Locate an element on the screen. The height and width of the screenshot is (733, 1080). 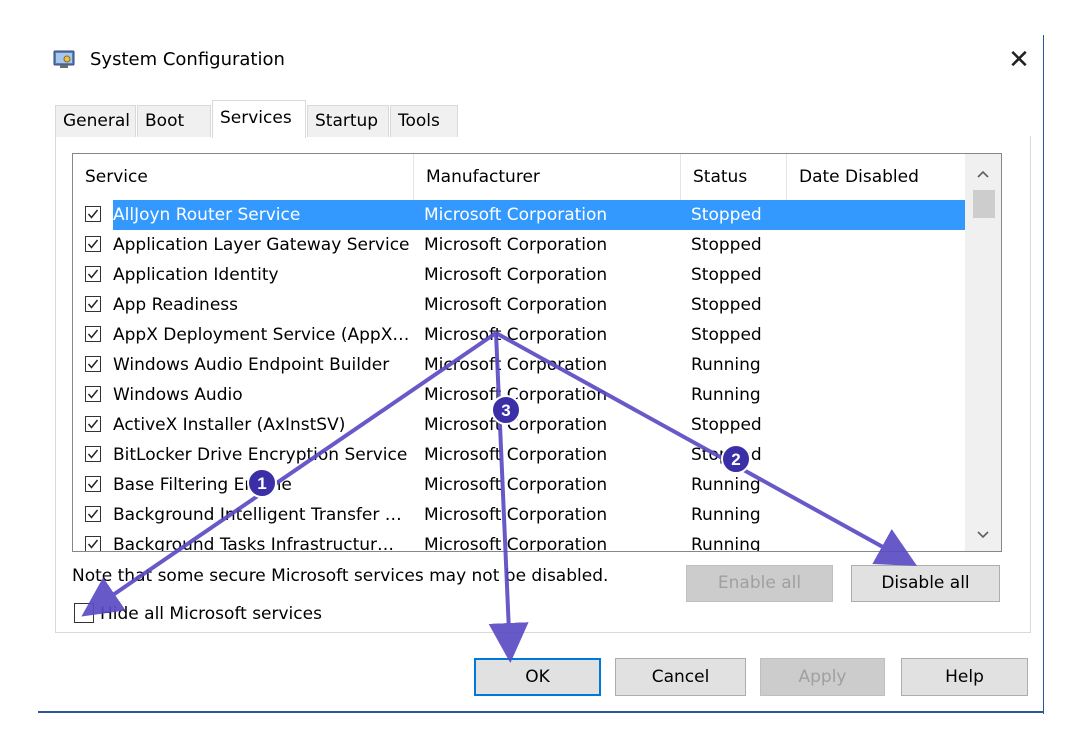
service-name: Windows Audio Endpoint Builder is located at coordinates (251, 365).